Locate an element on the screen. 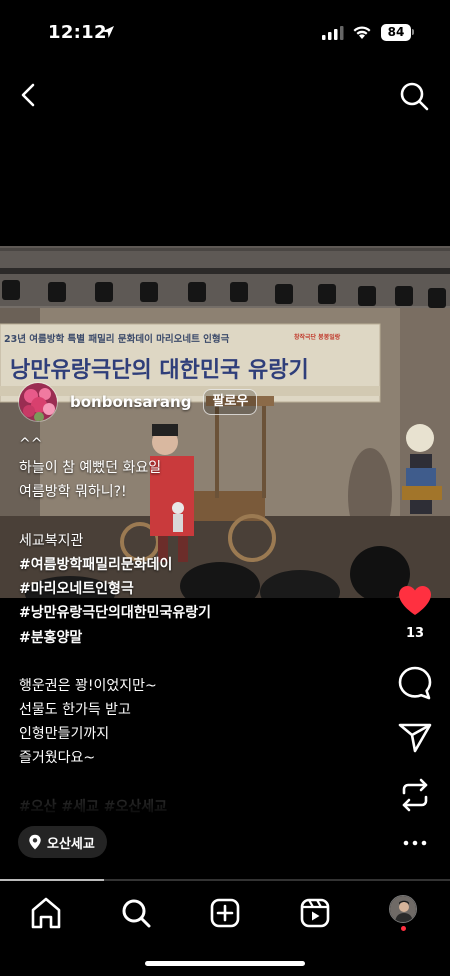 The height and width of the screenshot is (976, 450). wifi-icon is located at coordinates (362, 32).